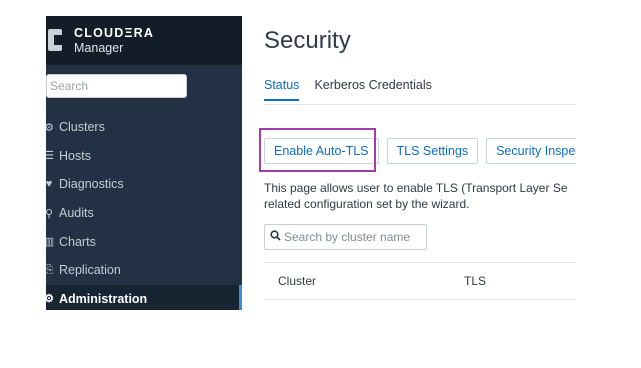 Image resolution: width=641 pixels, height=368 pixels. I want to click on brand-header: CLOUDΞRA Manager, so click(144, 40).